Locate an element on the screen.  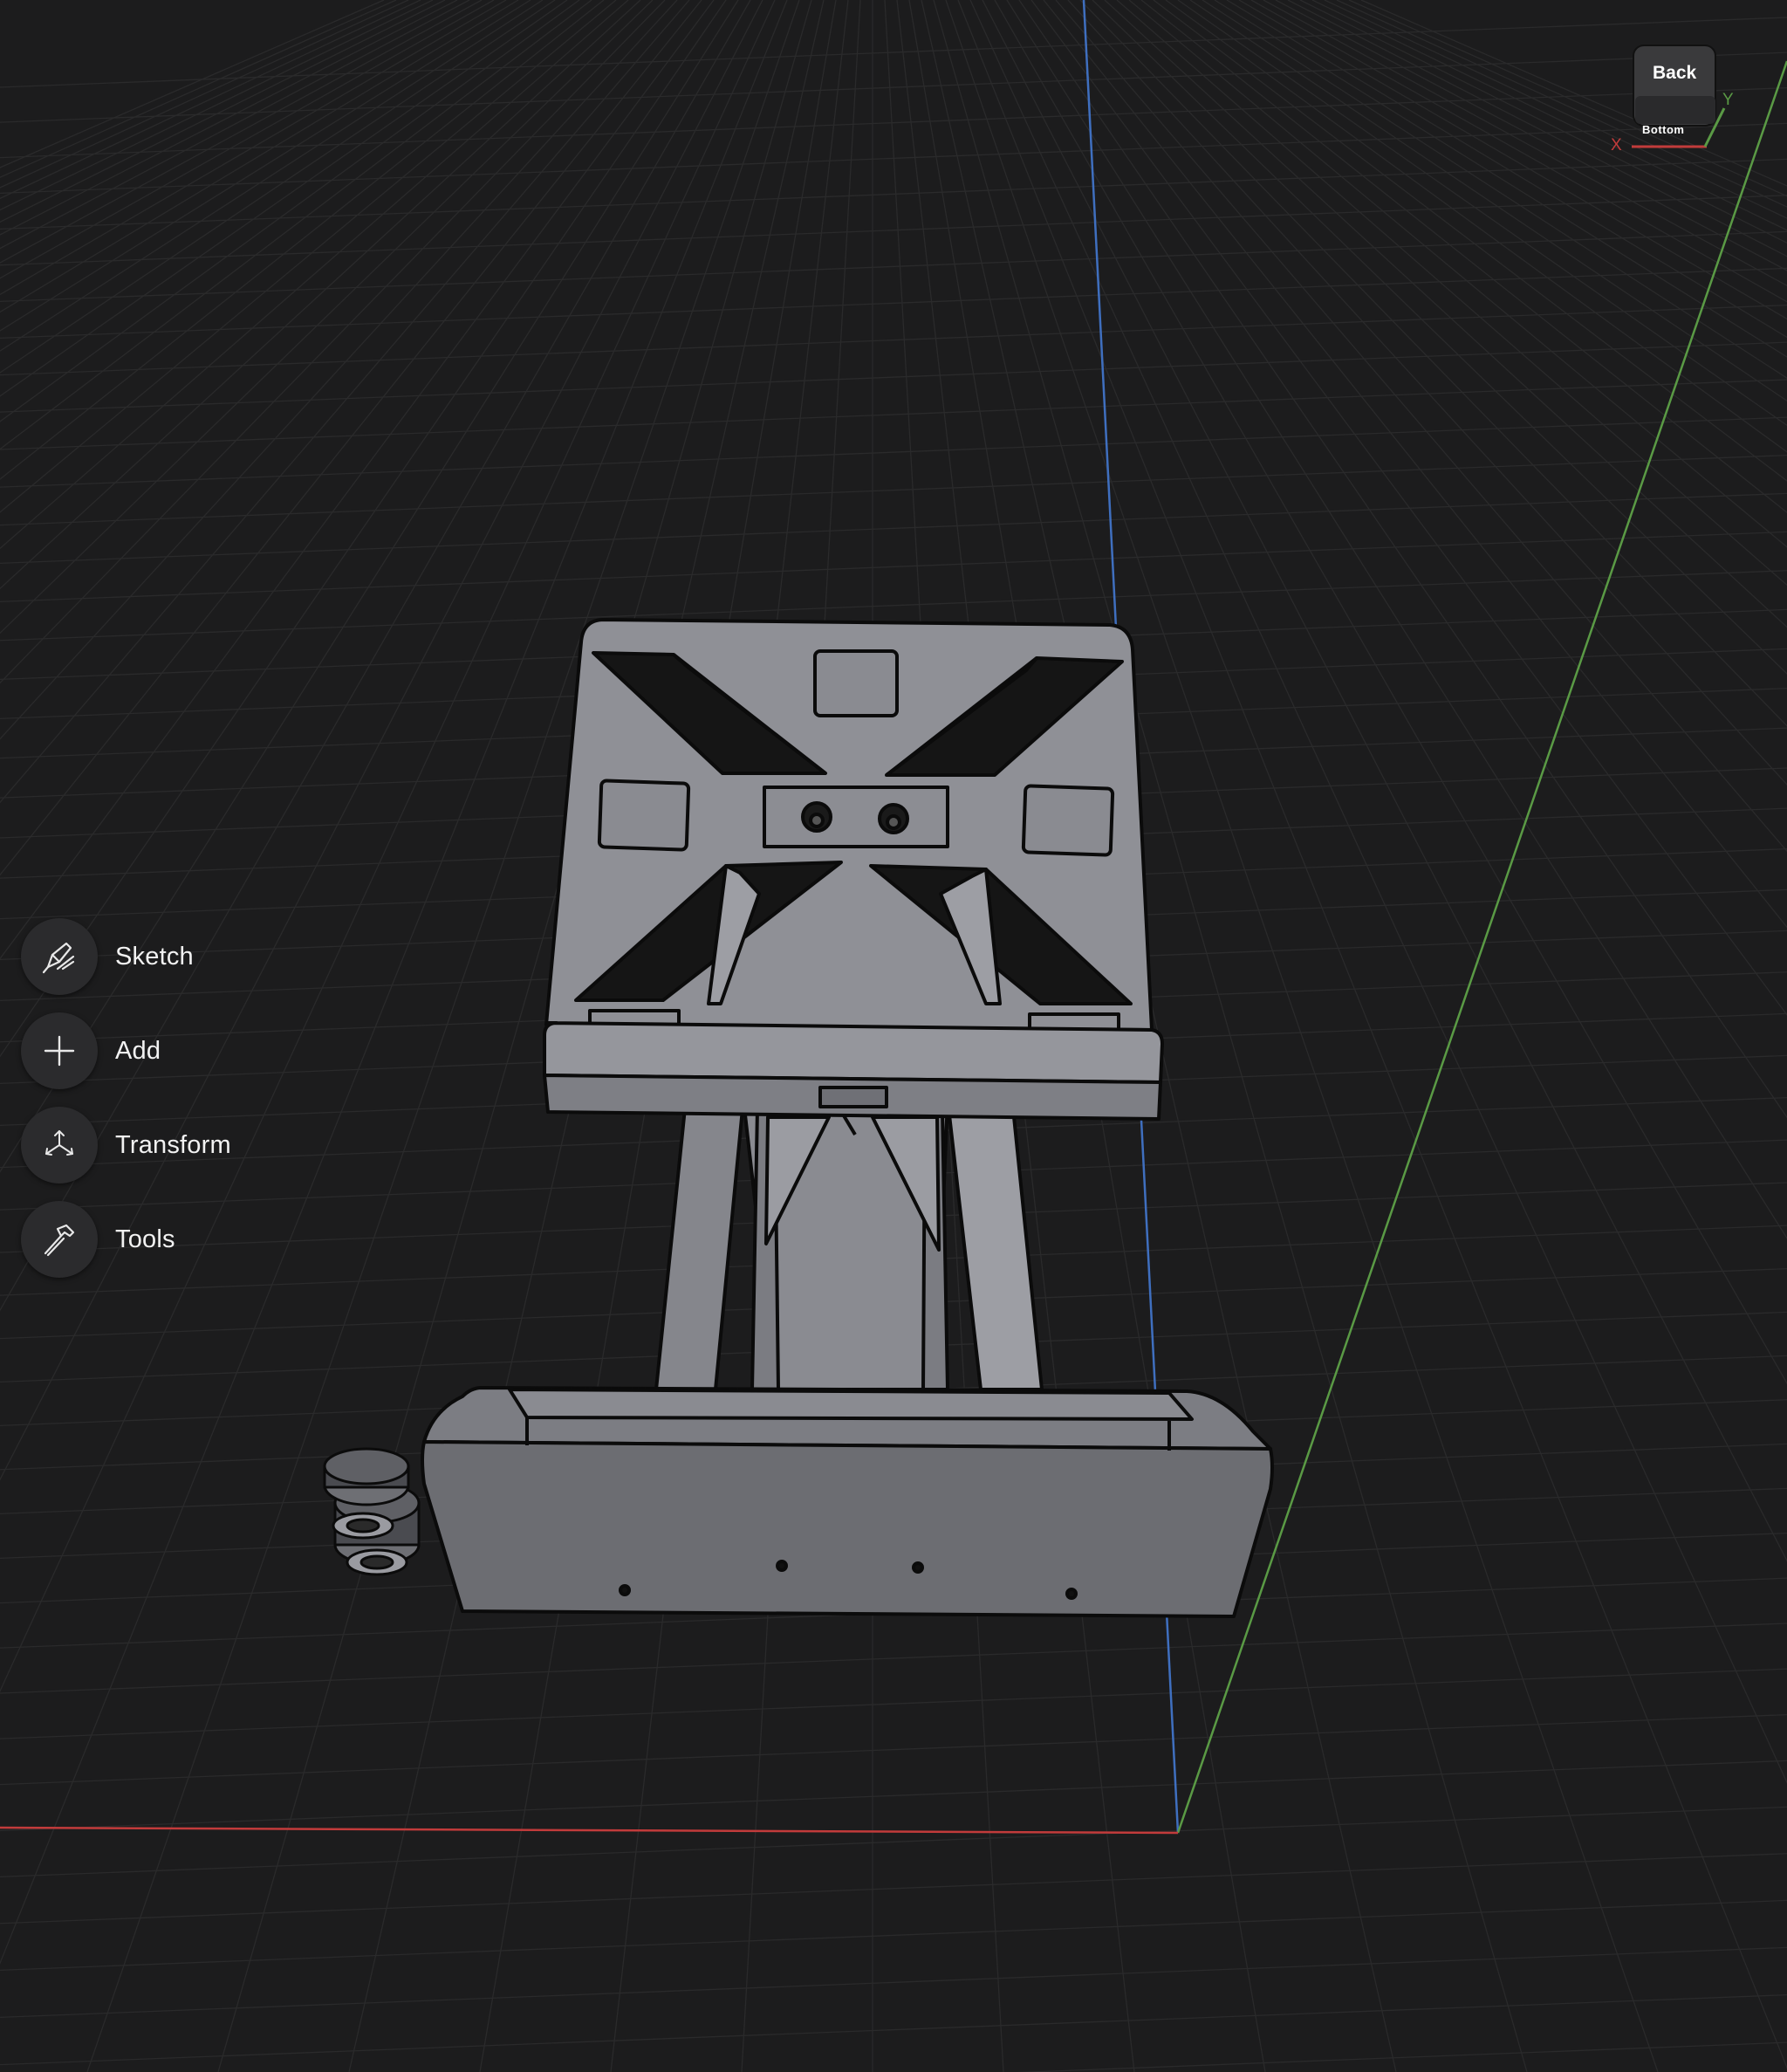
sketch-icon-circle is located at coordinates (60, 956).